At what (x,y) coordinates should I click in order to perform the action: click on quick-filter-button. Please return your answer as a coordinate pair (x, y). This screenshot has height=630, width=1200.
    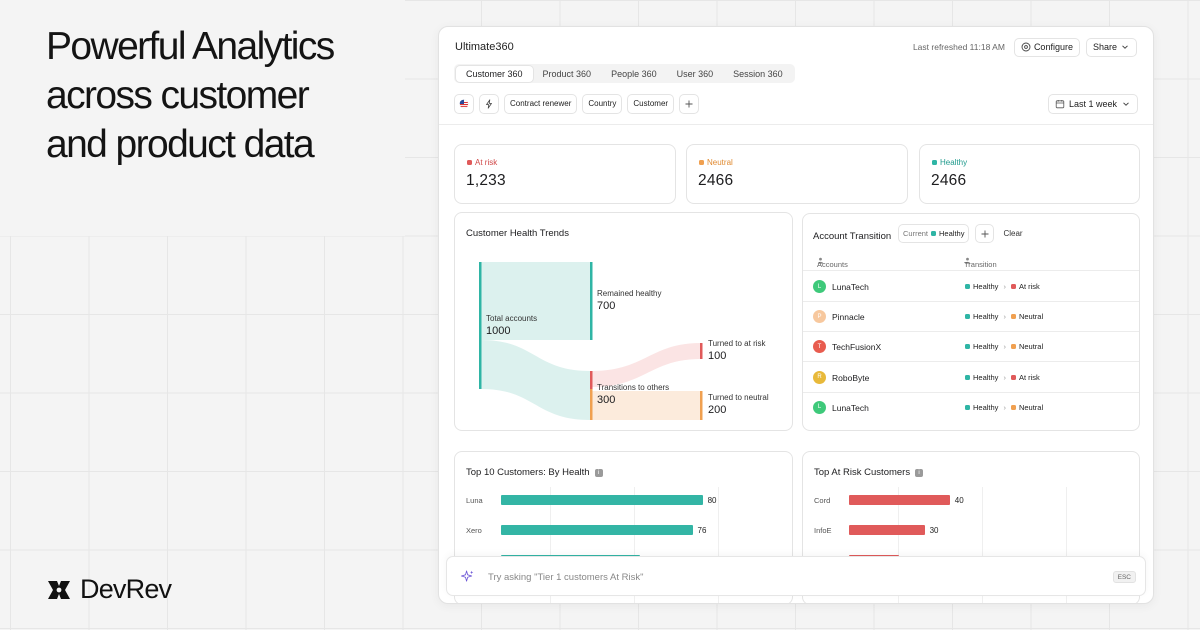
    Looking at the image, I should click on (489, 103).